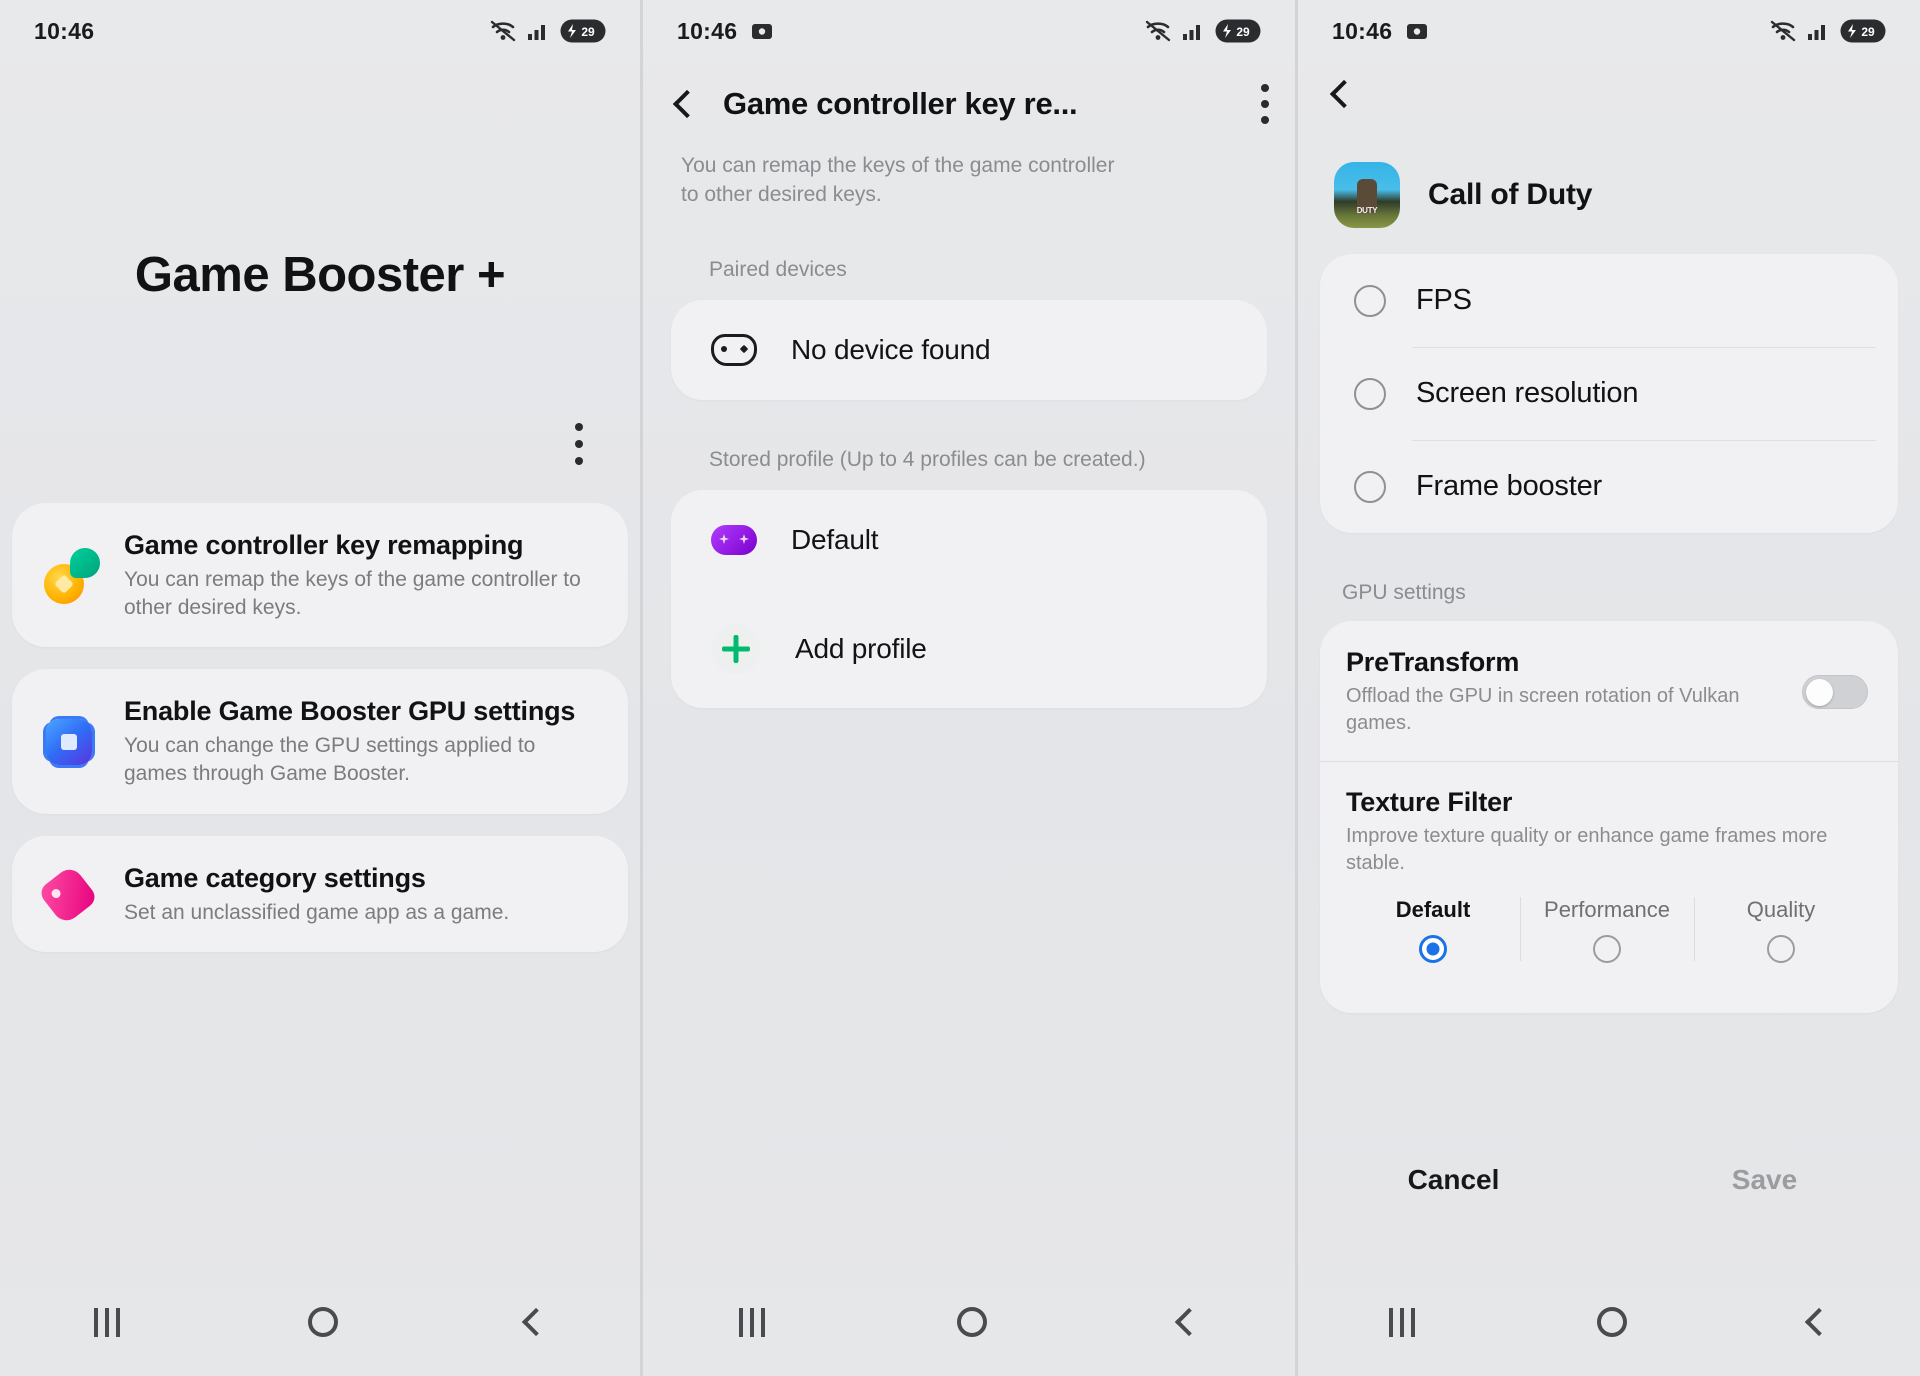 The width and height of the screenshot is (1920, 1376). Describe the element at coordinates (1453, 1180) in the screenshot. I see `cancel-button: Cancel` at that location.